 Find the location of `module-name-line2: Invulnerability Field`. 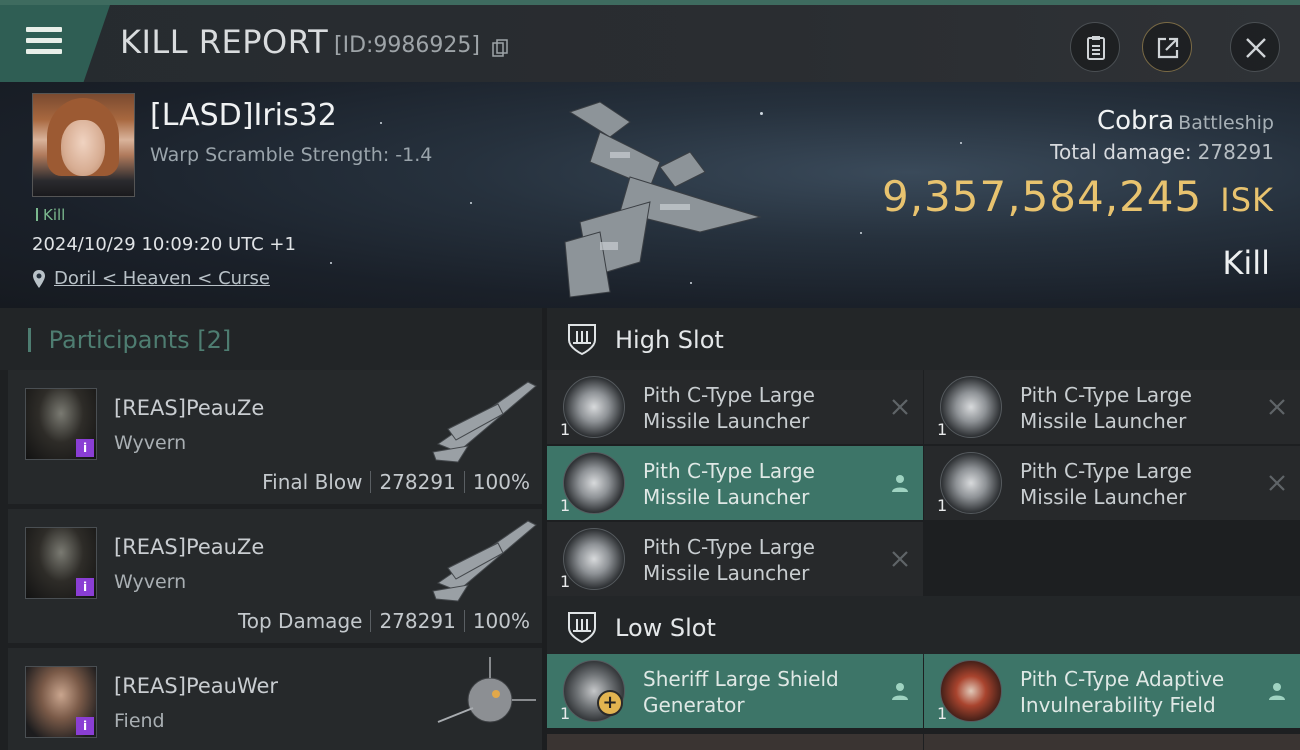

module-name-line2: Invulnerability Field is located at coordinates (1118, 705).